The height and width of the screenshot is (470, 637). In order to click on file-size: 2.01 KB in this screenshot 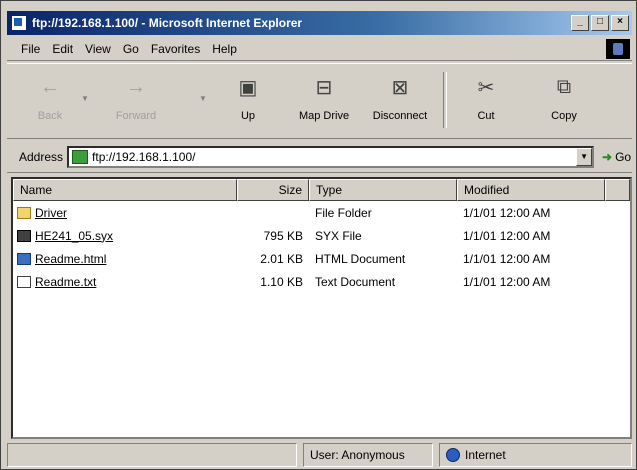, I will do `click(281, 258)`.